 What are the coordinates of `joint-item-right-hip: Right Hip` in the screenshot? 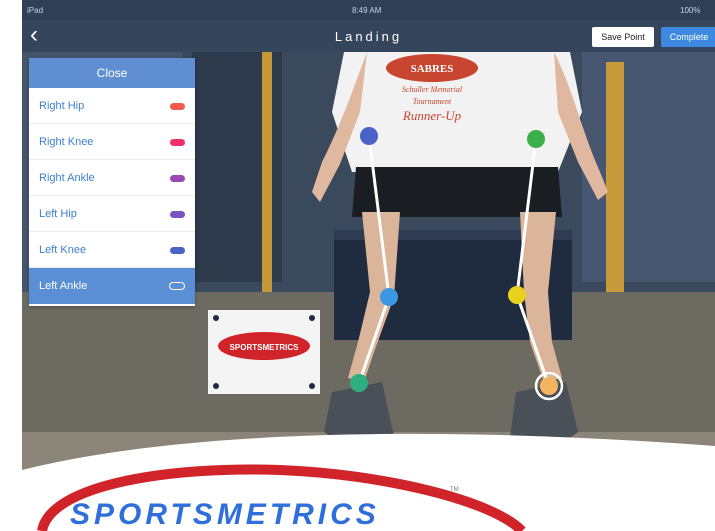 It's located at (112, 106).